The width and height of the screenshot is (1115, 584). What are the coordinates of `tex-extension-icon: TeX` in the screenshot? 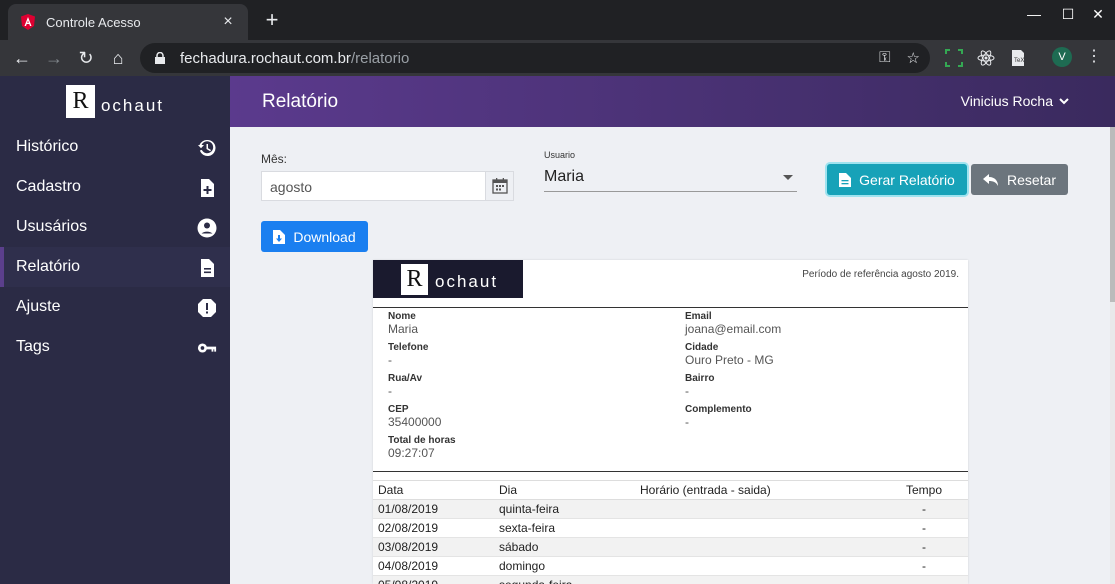 It's located at (1018, 58).